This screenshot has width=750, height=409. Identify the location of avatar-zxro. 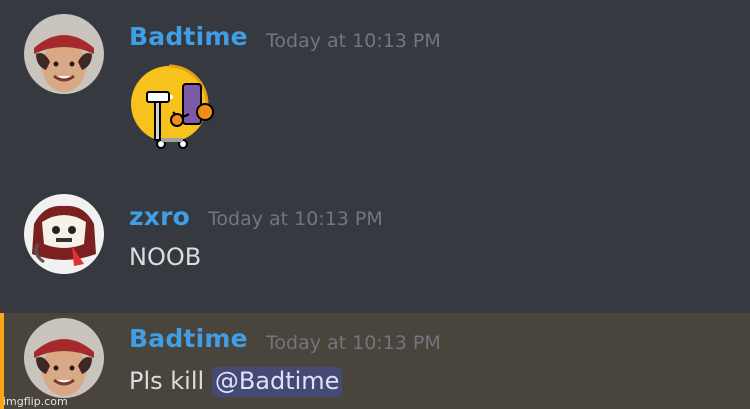
(64, 234).